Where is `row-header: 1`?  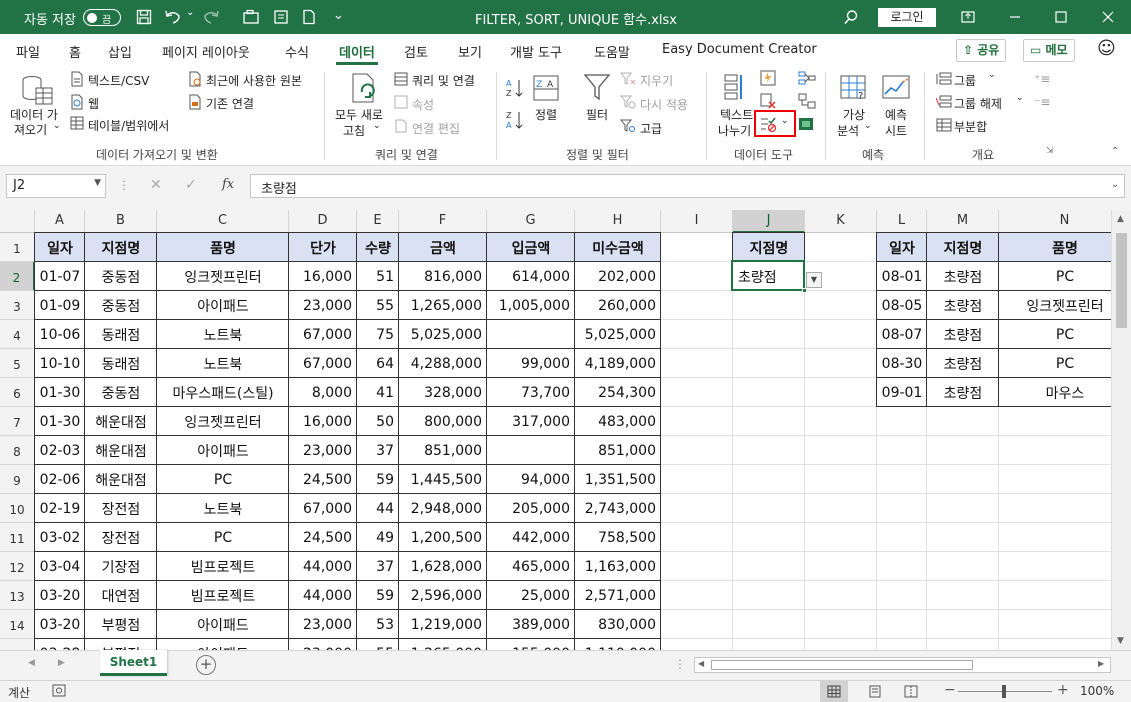 row-header: 1 is located at coordinates (17, 247).